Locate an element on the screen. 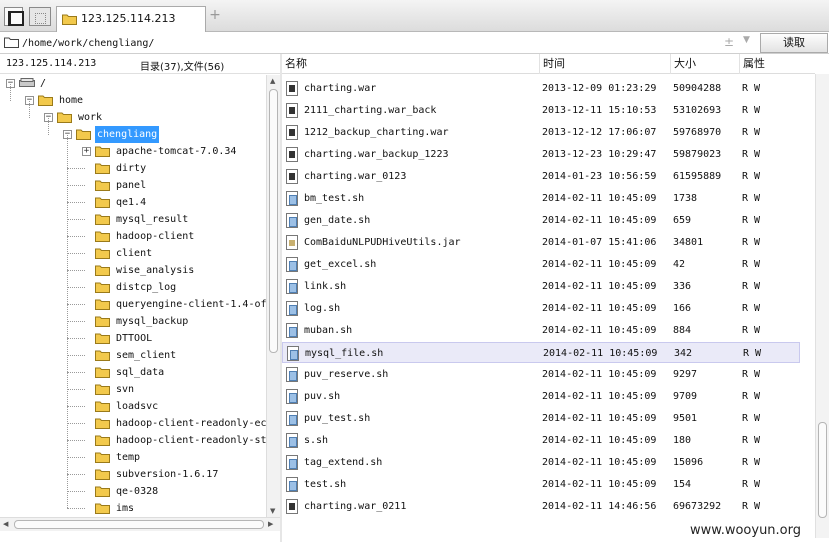  scroll-up-icon: ▲ is located at coordinates (272, 81).